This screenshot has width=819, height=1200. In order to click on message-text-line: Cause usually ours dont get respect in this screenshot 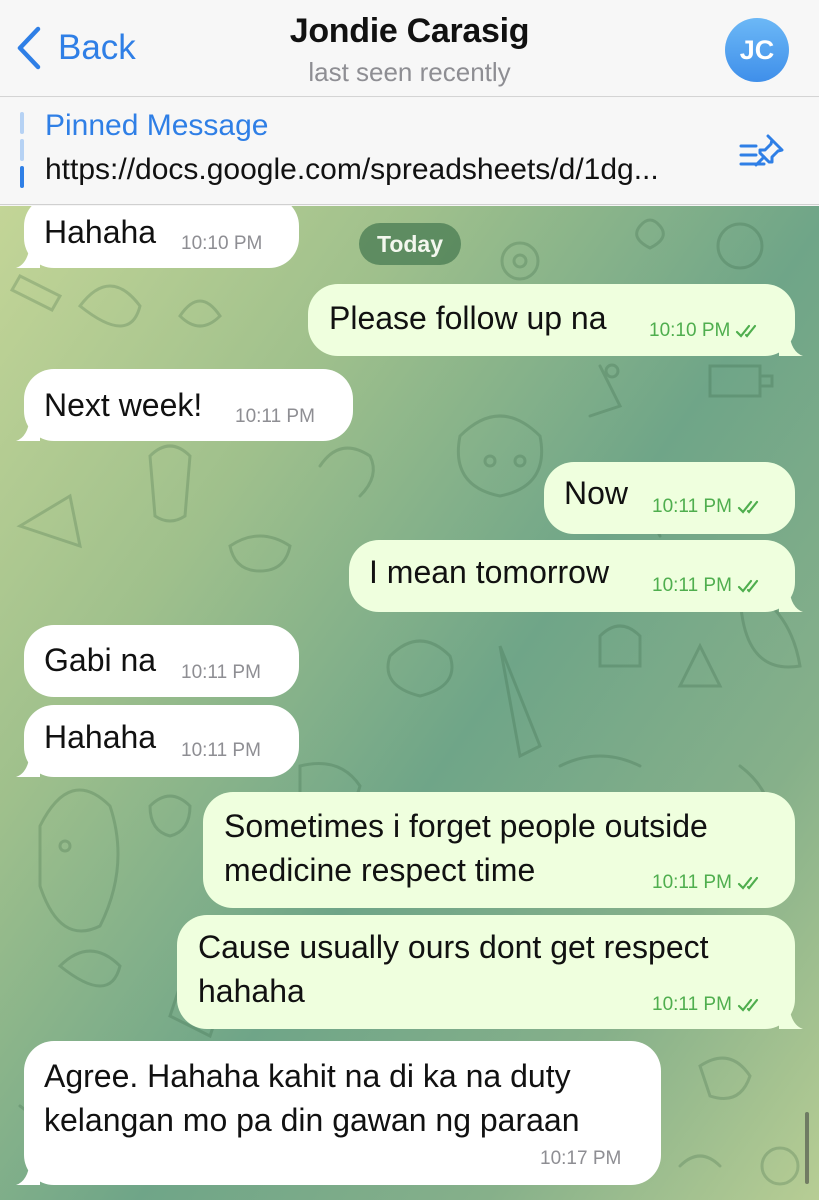, I will do `click(453, 947)`.